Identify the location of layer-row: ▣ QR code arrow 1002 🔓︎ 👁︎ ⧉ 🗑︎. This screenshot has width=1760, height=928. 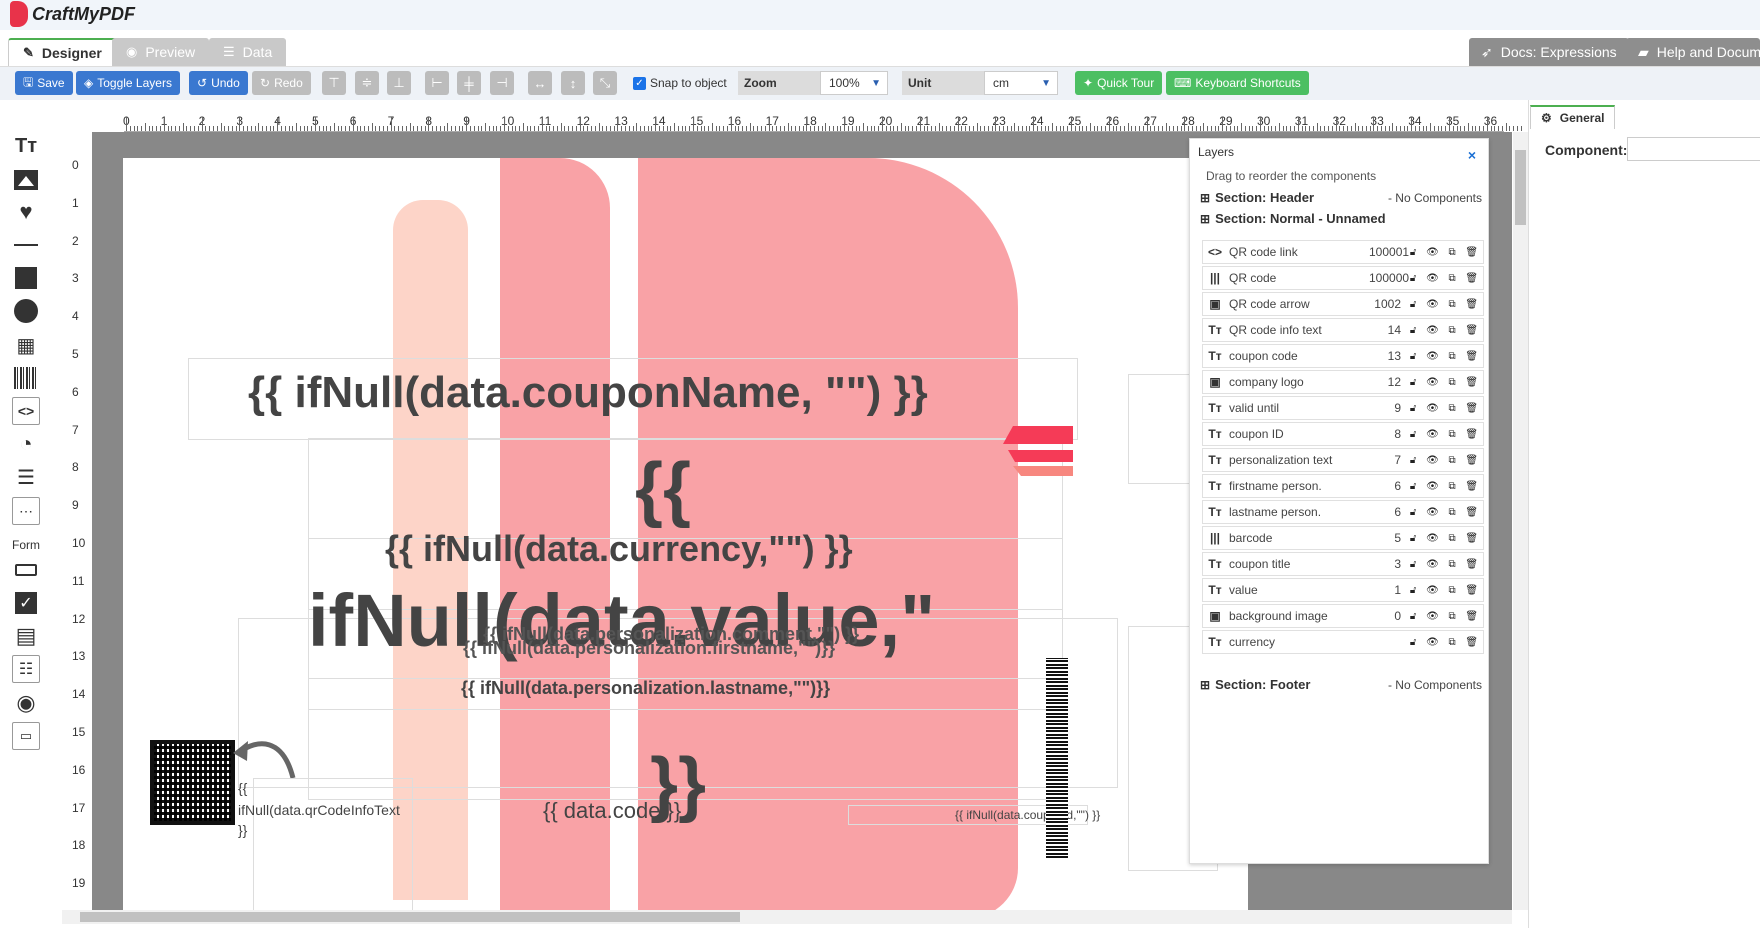
(1343, 304).